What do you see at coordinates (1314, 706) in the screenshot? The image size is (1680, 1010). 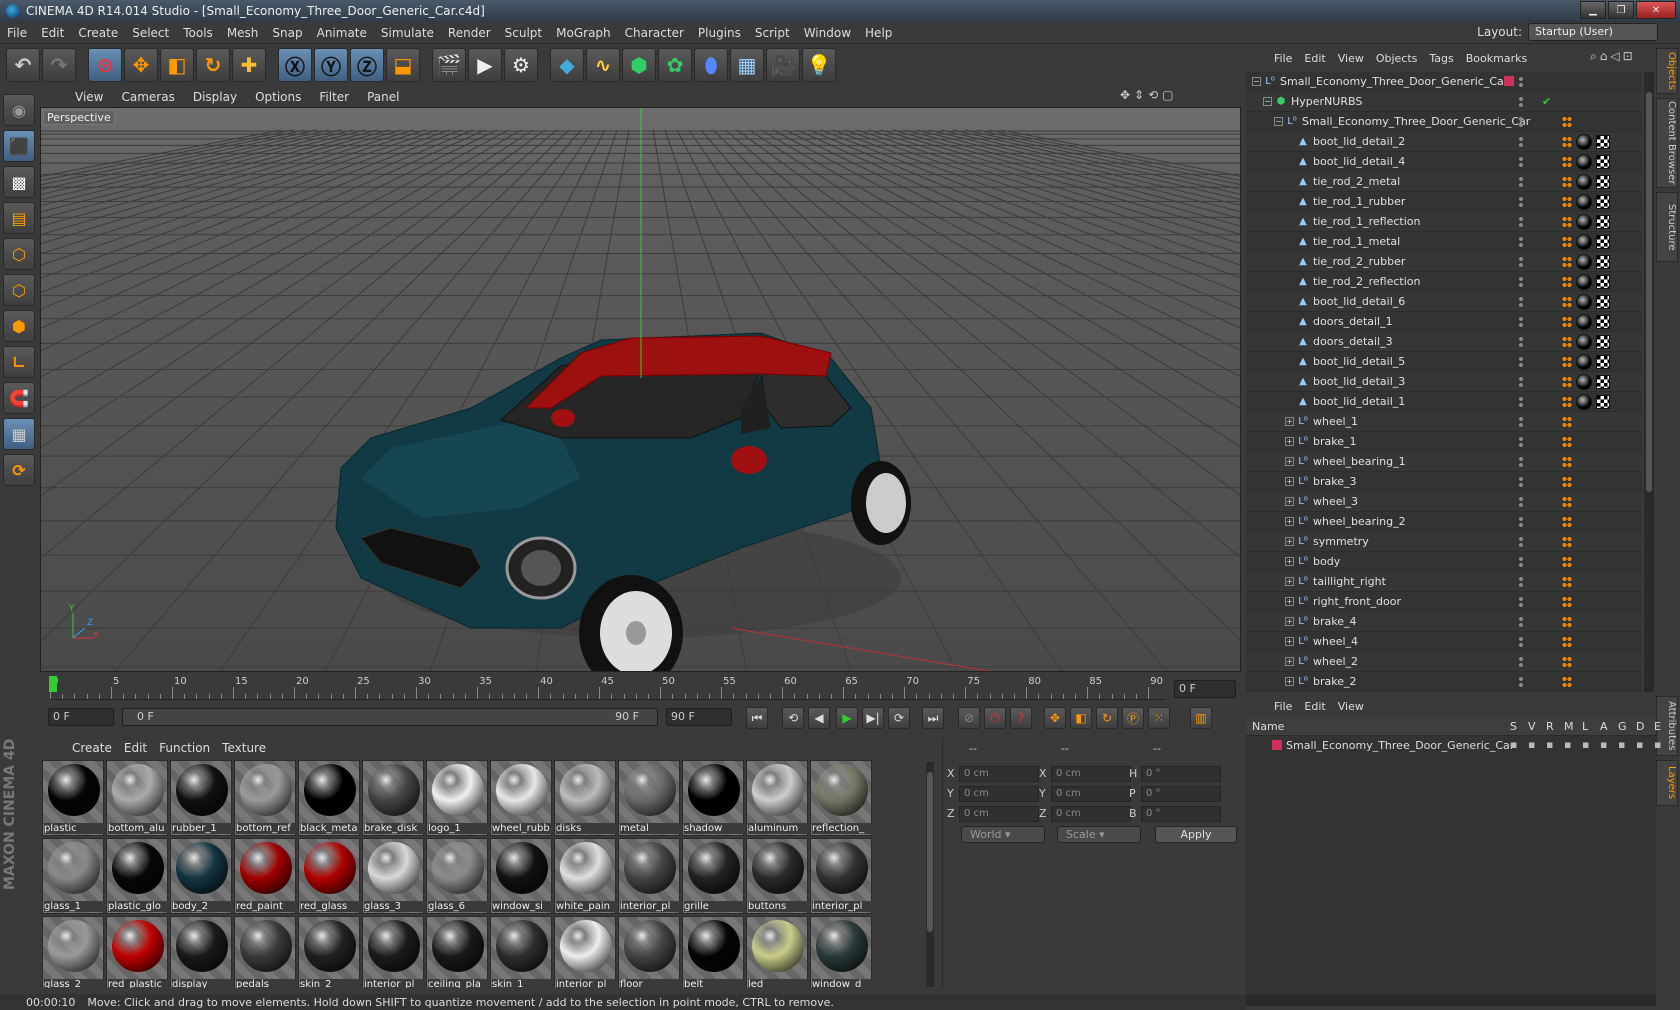 I see `layer-menu-edit: Edit` at bounding box center [1314, 706].